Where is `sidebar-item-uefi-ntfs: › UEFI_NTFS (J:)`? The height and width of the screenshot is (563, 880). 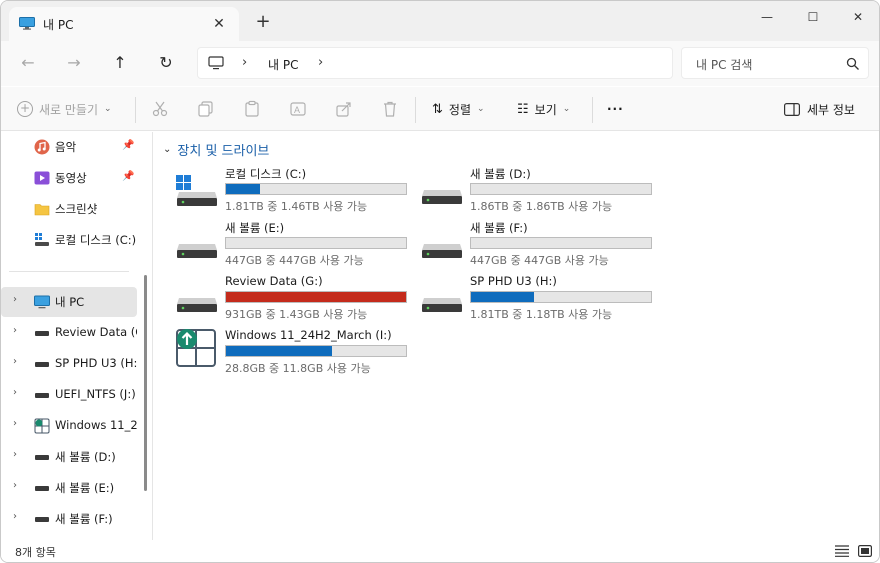 sidebar-item-uefi-ntfs: › UEFI_NTFS (J:) is located at coordinates (69, 395).